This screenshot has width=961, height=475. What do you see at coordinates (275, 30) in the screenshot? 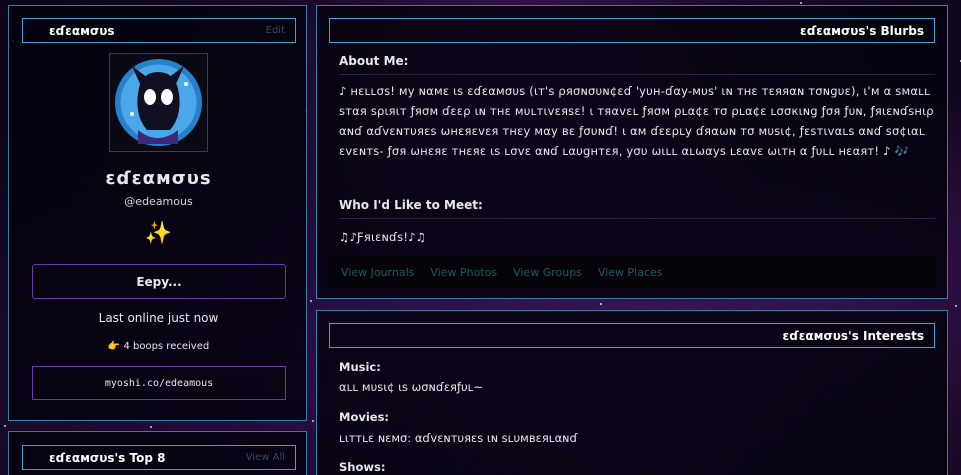
I see `edit-link: Edit` at bounding box center [275, 30].